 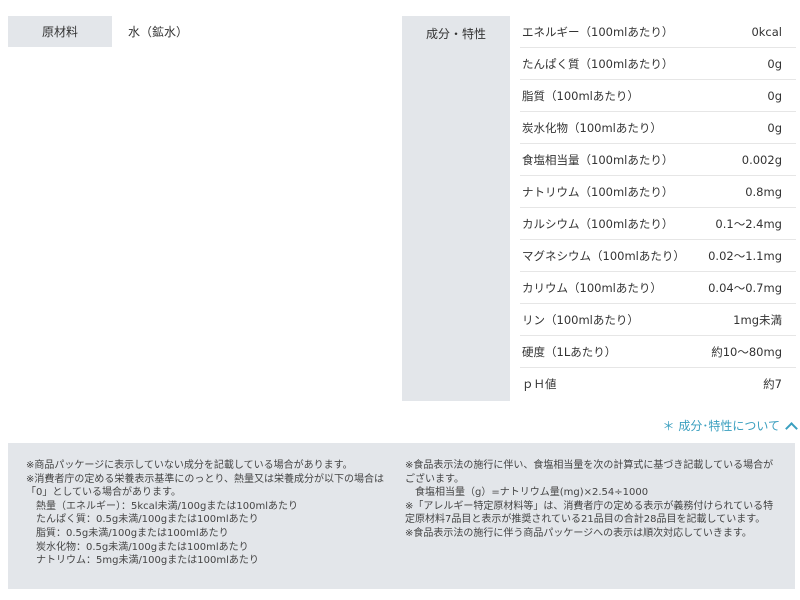 What do you see at coordinates (791, 428) in the screenshot?
I see `chevron-up-icon` at bounding box center [791, 428].